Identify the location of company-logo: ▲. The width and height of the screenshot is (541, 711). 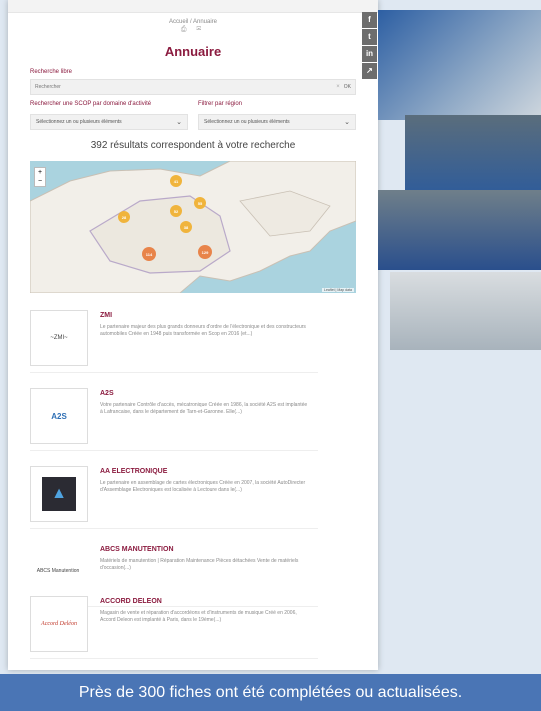
(59, 494).